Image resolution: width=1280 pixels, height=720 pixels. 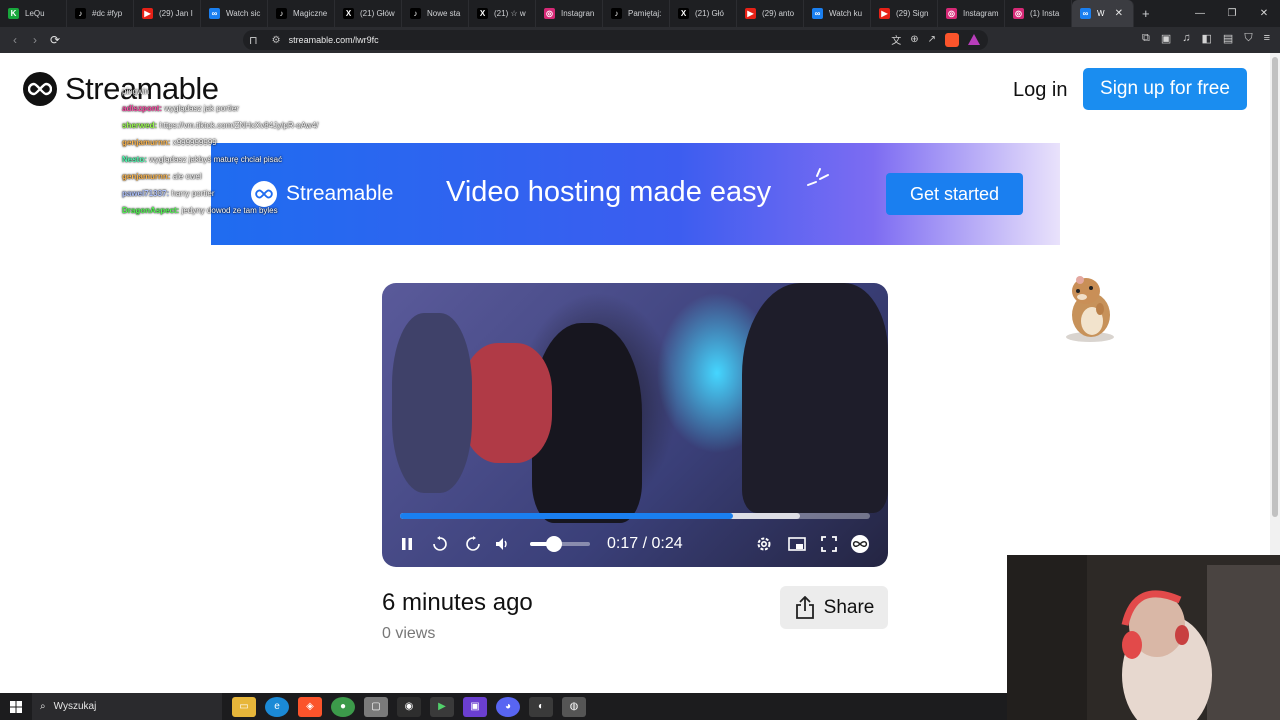 What do you see at coordinates (1186, 38) in the screenshot?
I see `media-icon: ♫` at bounding box center [1186, 38].